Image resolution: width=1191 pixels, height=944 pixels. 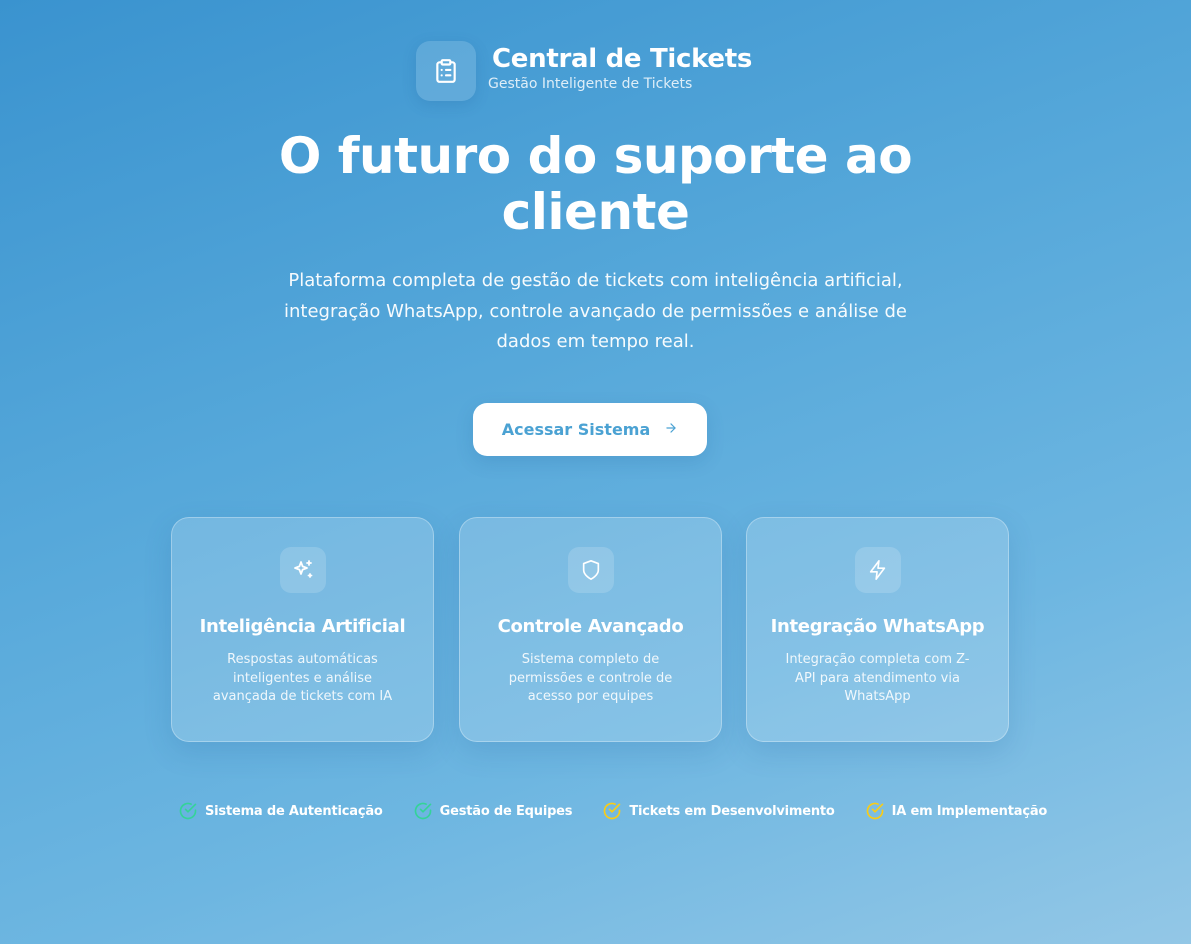 I want to click on feature-title: Controle Avançado, so click(x=590, y=626).